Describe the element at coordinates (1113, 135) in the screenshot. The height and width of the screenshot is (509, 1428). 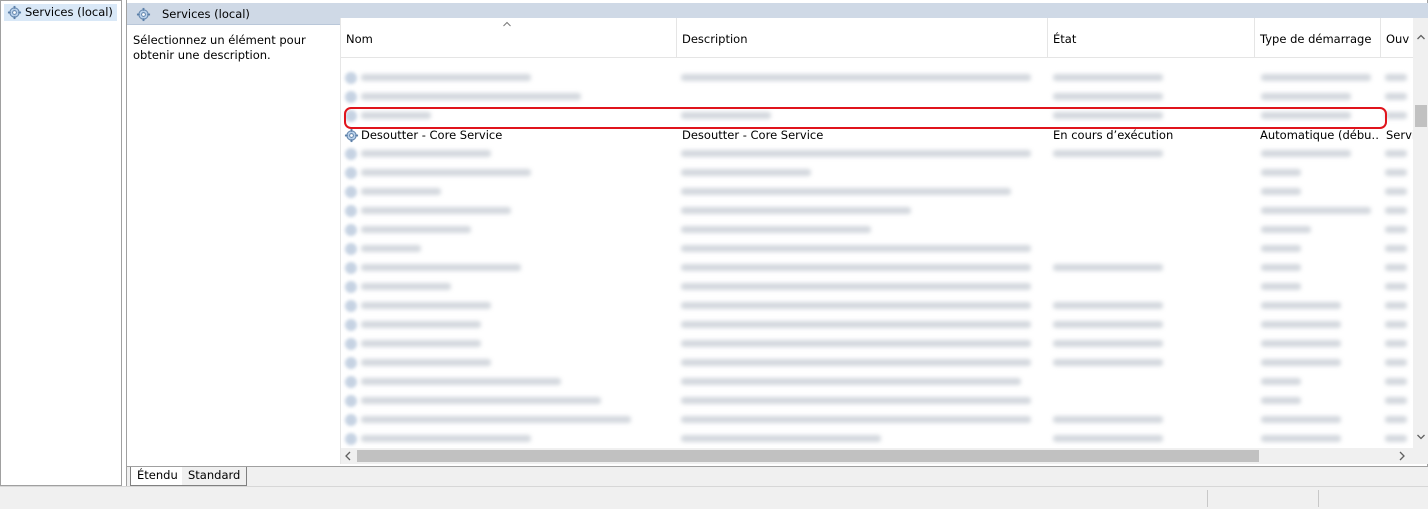
I see `service-state: En cours d’exécution` at that location.